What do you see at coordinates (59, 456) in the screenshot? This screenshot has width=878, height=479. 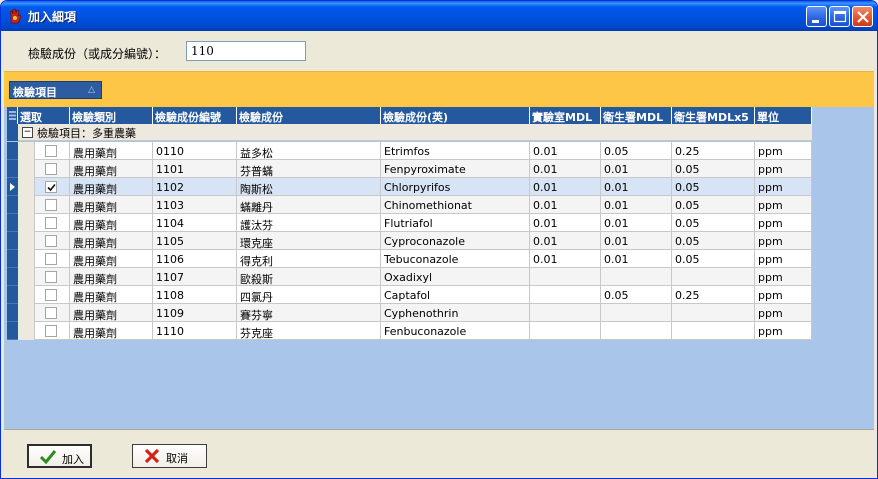 I see `add-button: 加入` at bounding box center [59, 456].